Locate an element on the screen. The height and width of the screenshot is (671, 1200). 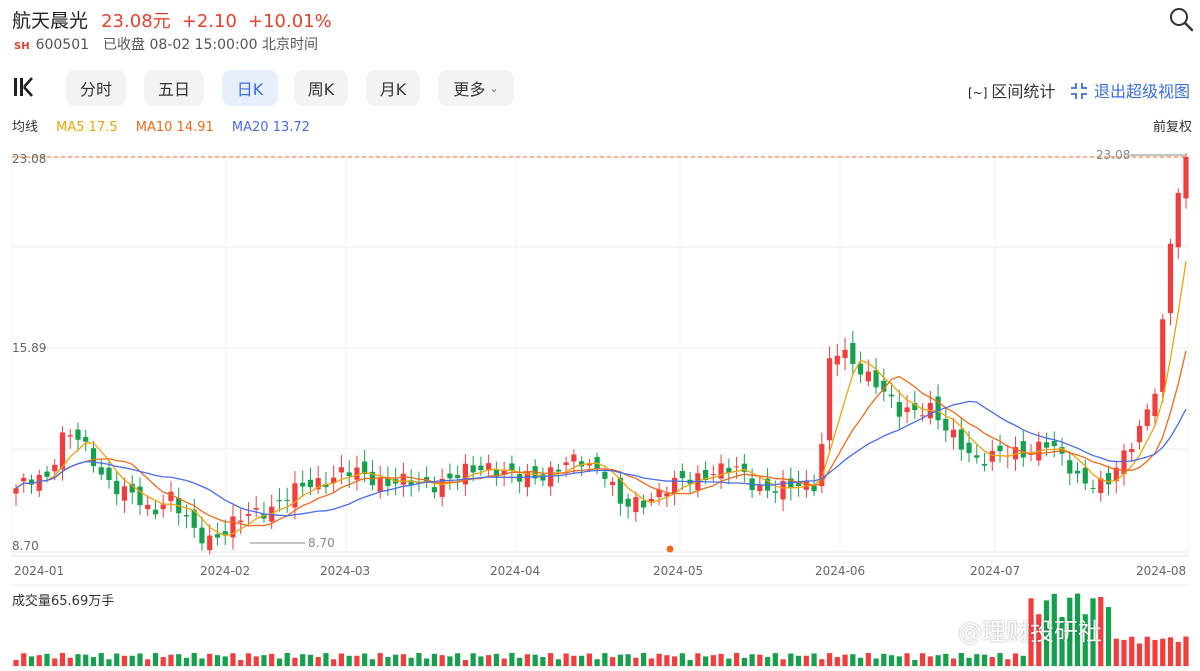
x-tick-label: 2024-06 is located at coordinates (840, 571).